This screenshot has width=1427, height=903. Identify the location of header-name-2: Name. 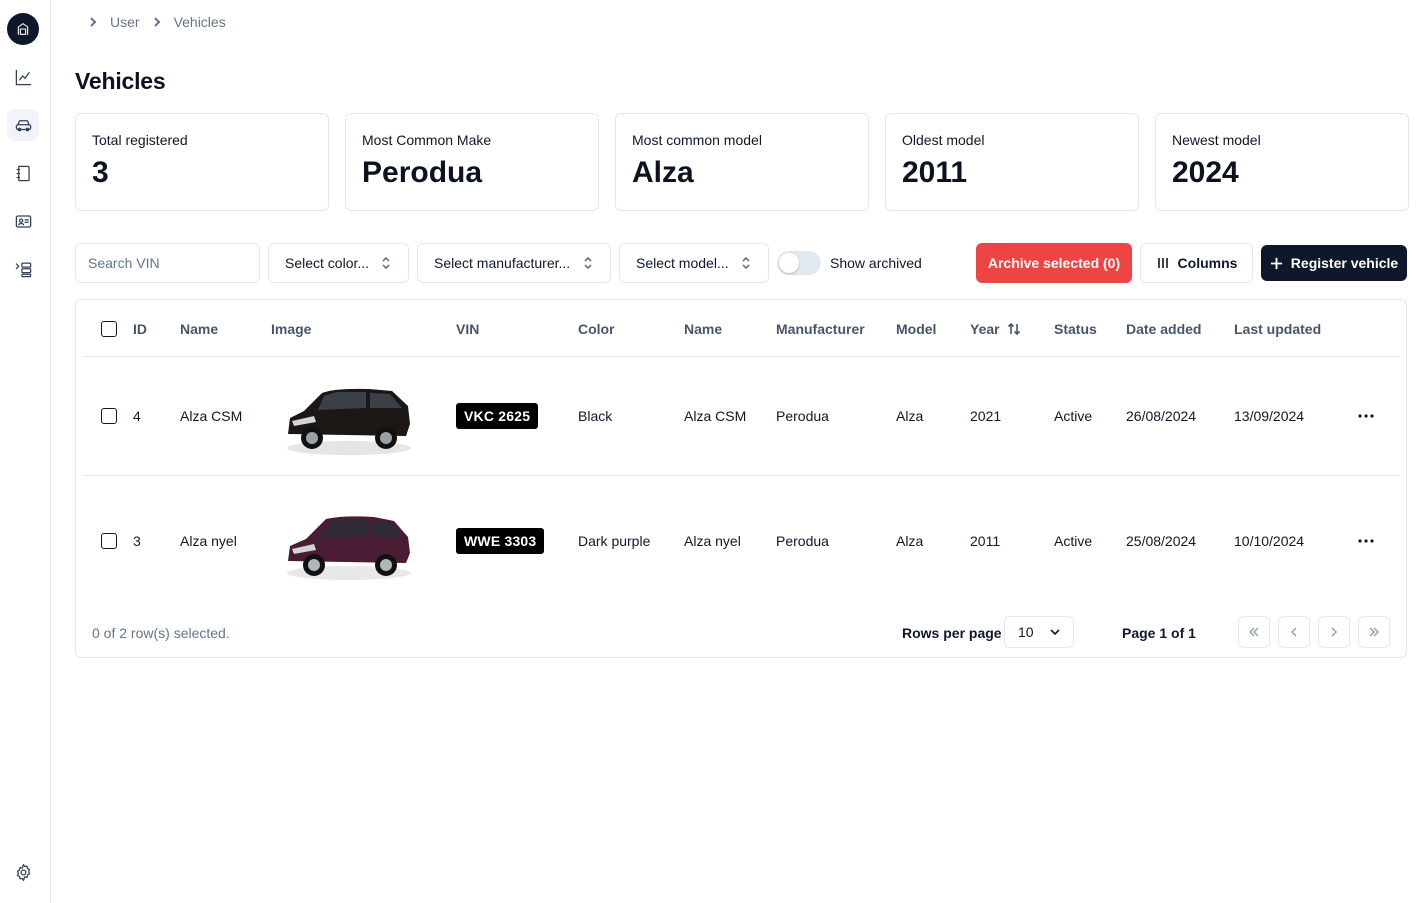
(703, 328).